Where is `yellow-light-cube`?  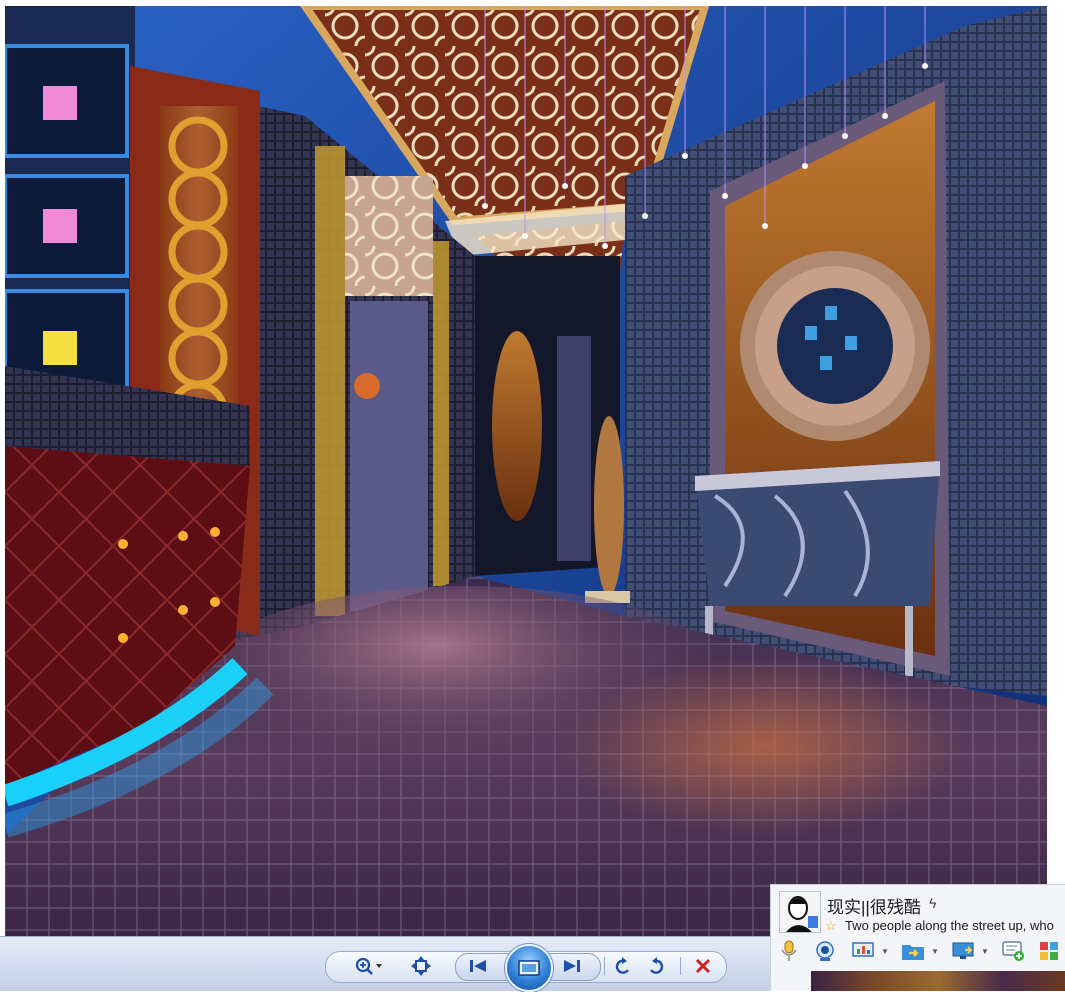 yellow-light-cube is located at coordinates (60, 348).